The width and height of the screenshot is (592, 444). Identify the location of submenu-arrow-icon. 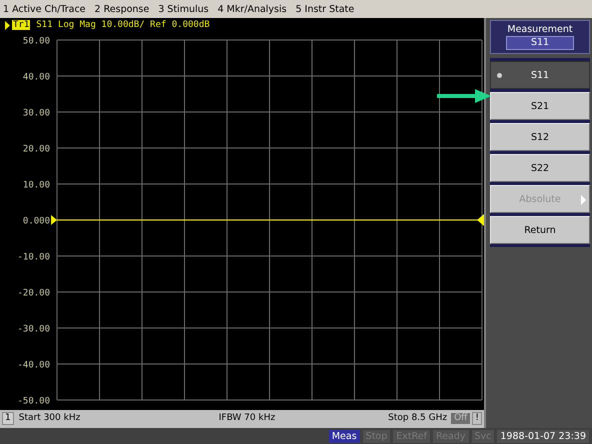
(583, 200).